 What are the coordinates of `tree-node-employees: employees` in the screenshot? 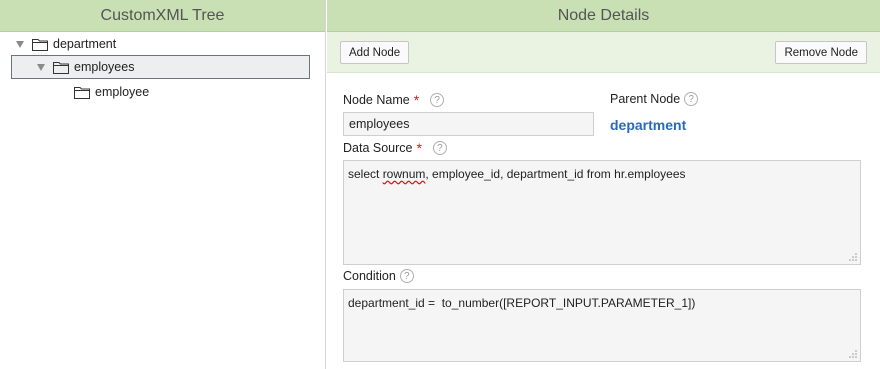 It's located at (160, 67).